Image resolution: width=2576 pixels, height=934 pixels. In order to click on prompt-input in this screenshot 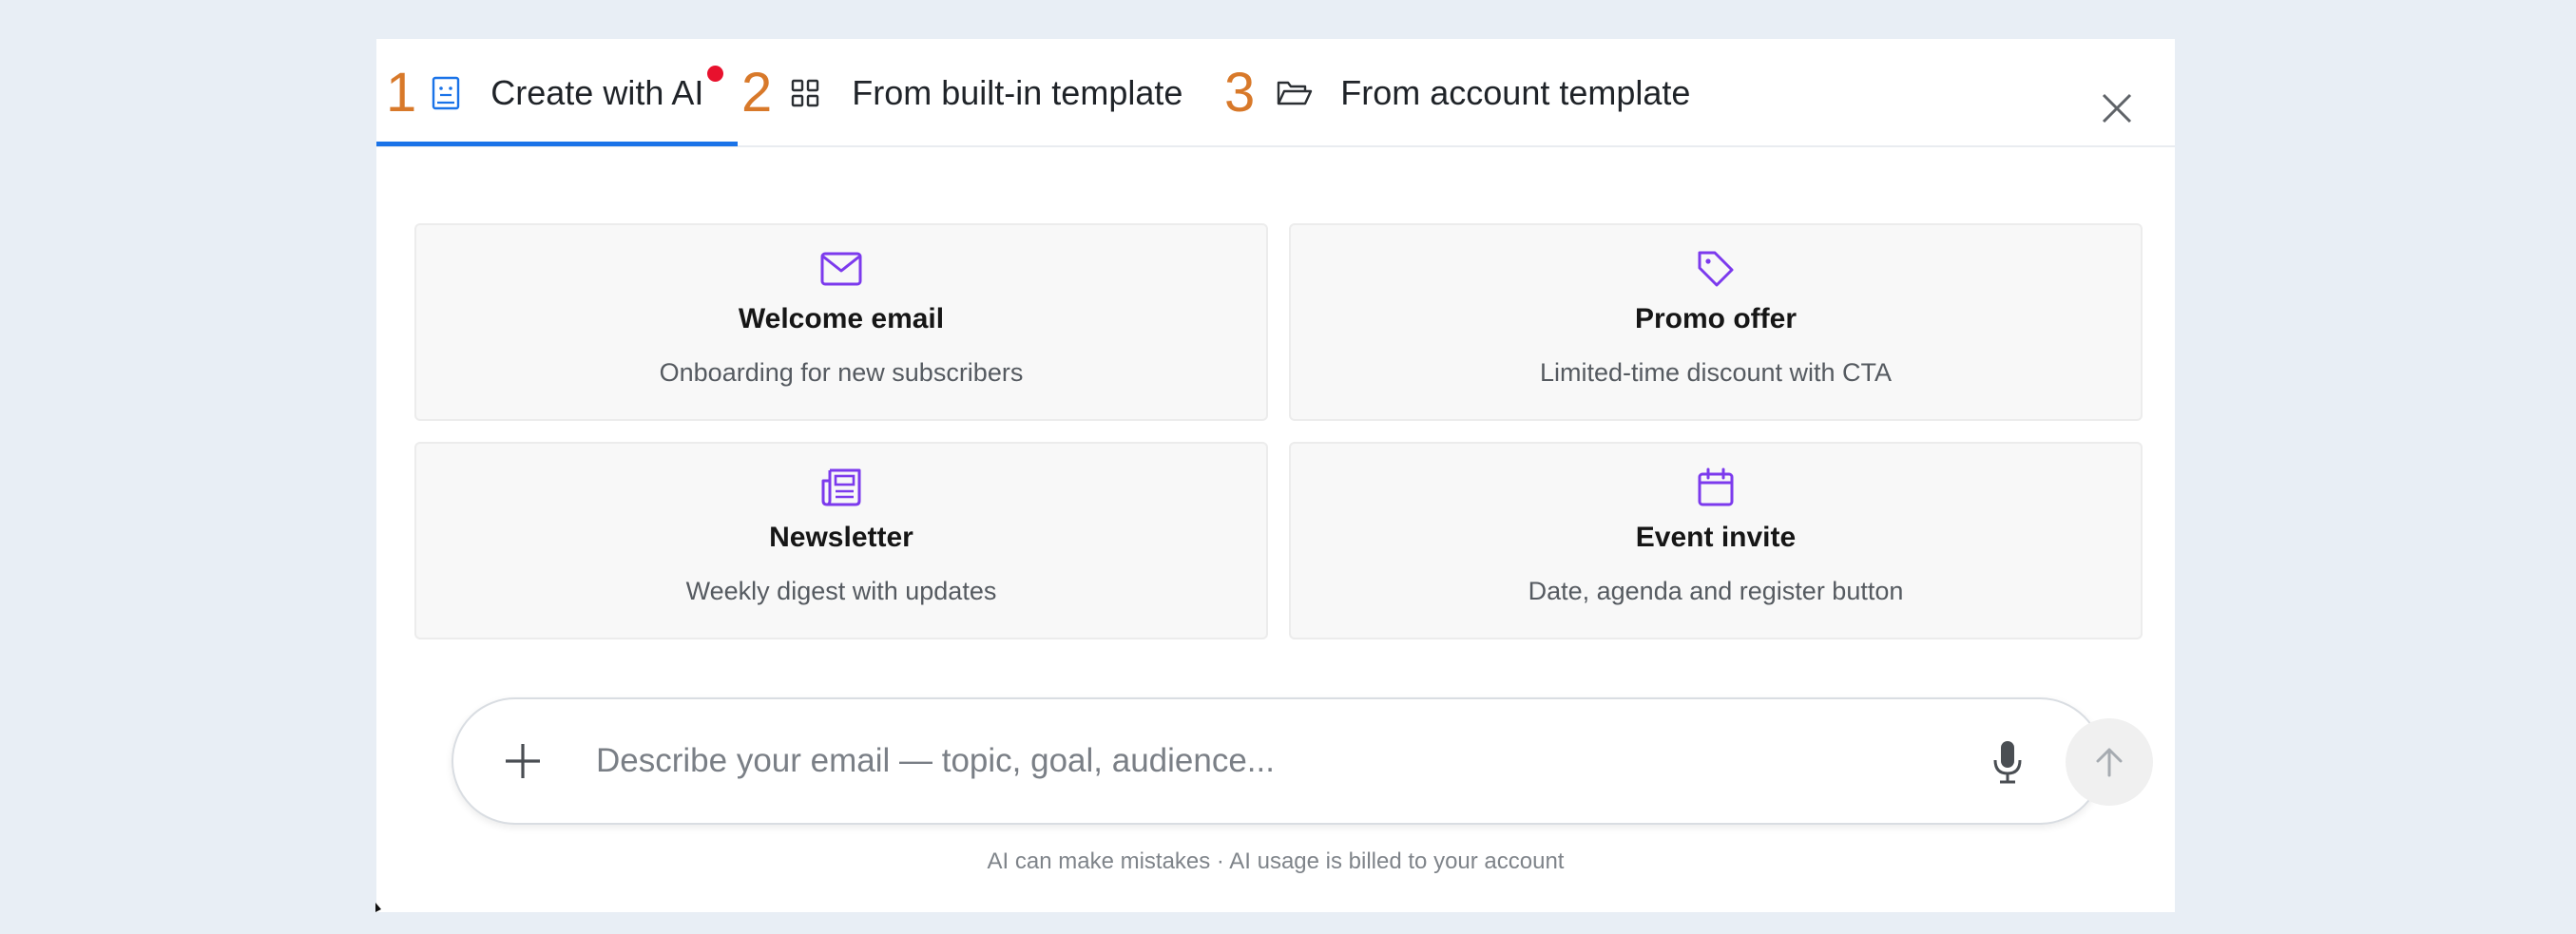, I will do `click(1214, 761)`.